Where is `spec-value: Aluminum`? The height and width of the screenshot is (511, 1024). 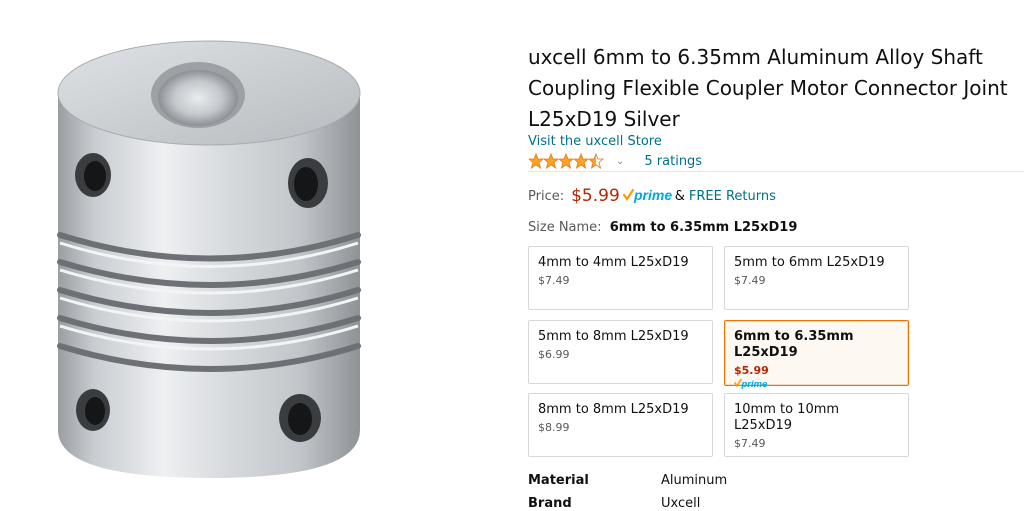 spec-value: Aluminum is located at coordinates (694, 480).